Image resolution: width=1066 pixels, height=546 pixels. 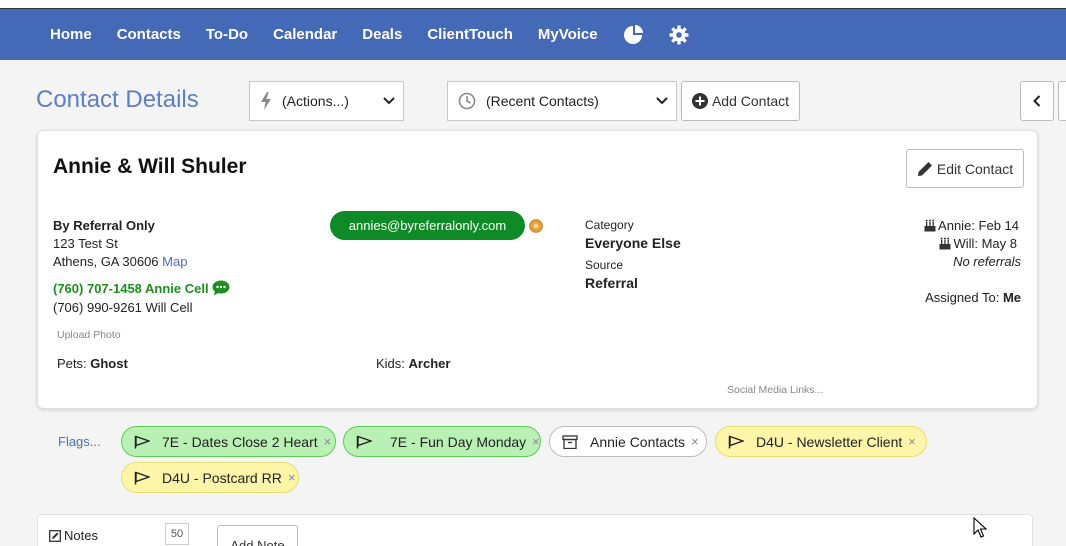 I want to click on lightning-icon, so click(x=266, y=101).